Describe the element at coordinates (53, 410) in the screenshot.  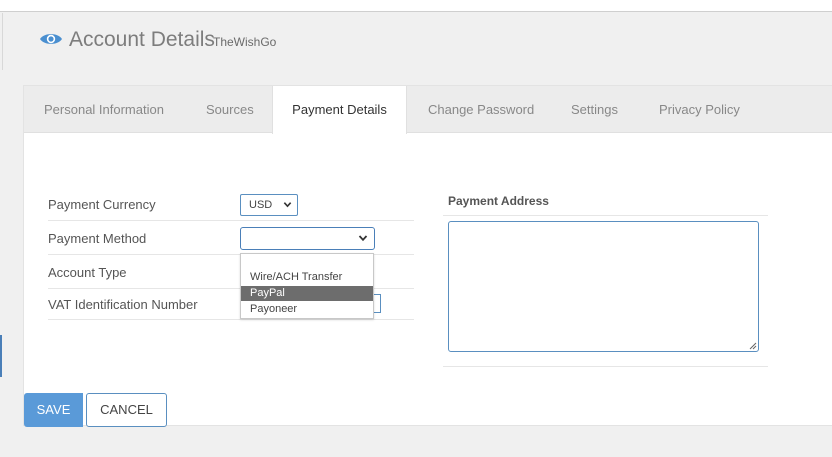
I see `save-button: SAVE` at that location.